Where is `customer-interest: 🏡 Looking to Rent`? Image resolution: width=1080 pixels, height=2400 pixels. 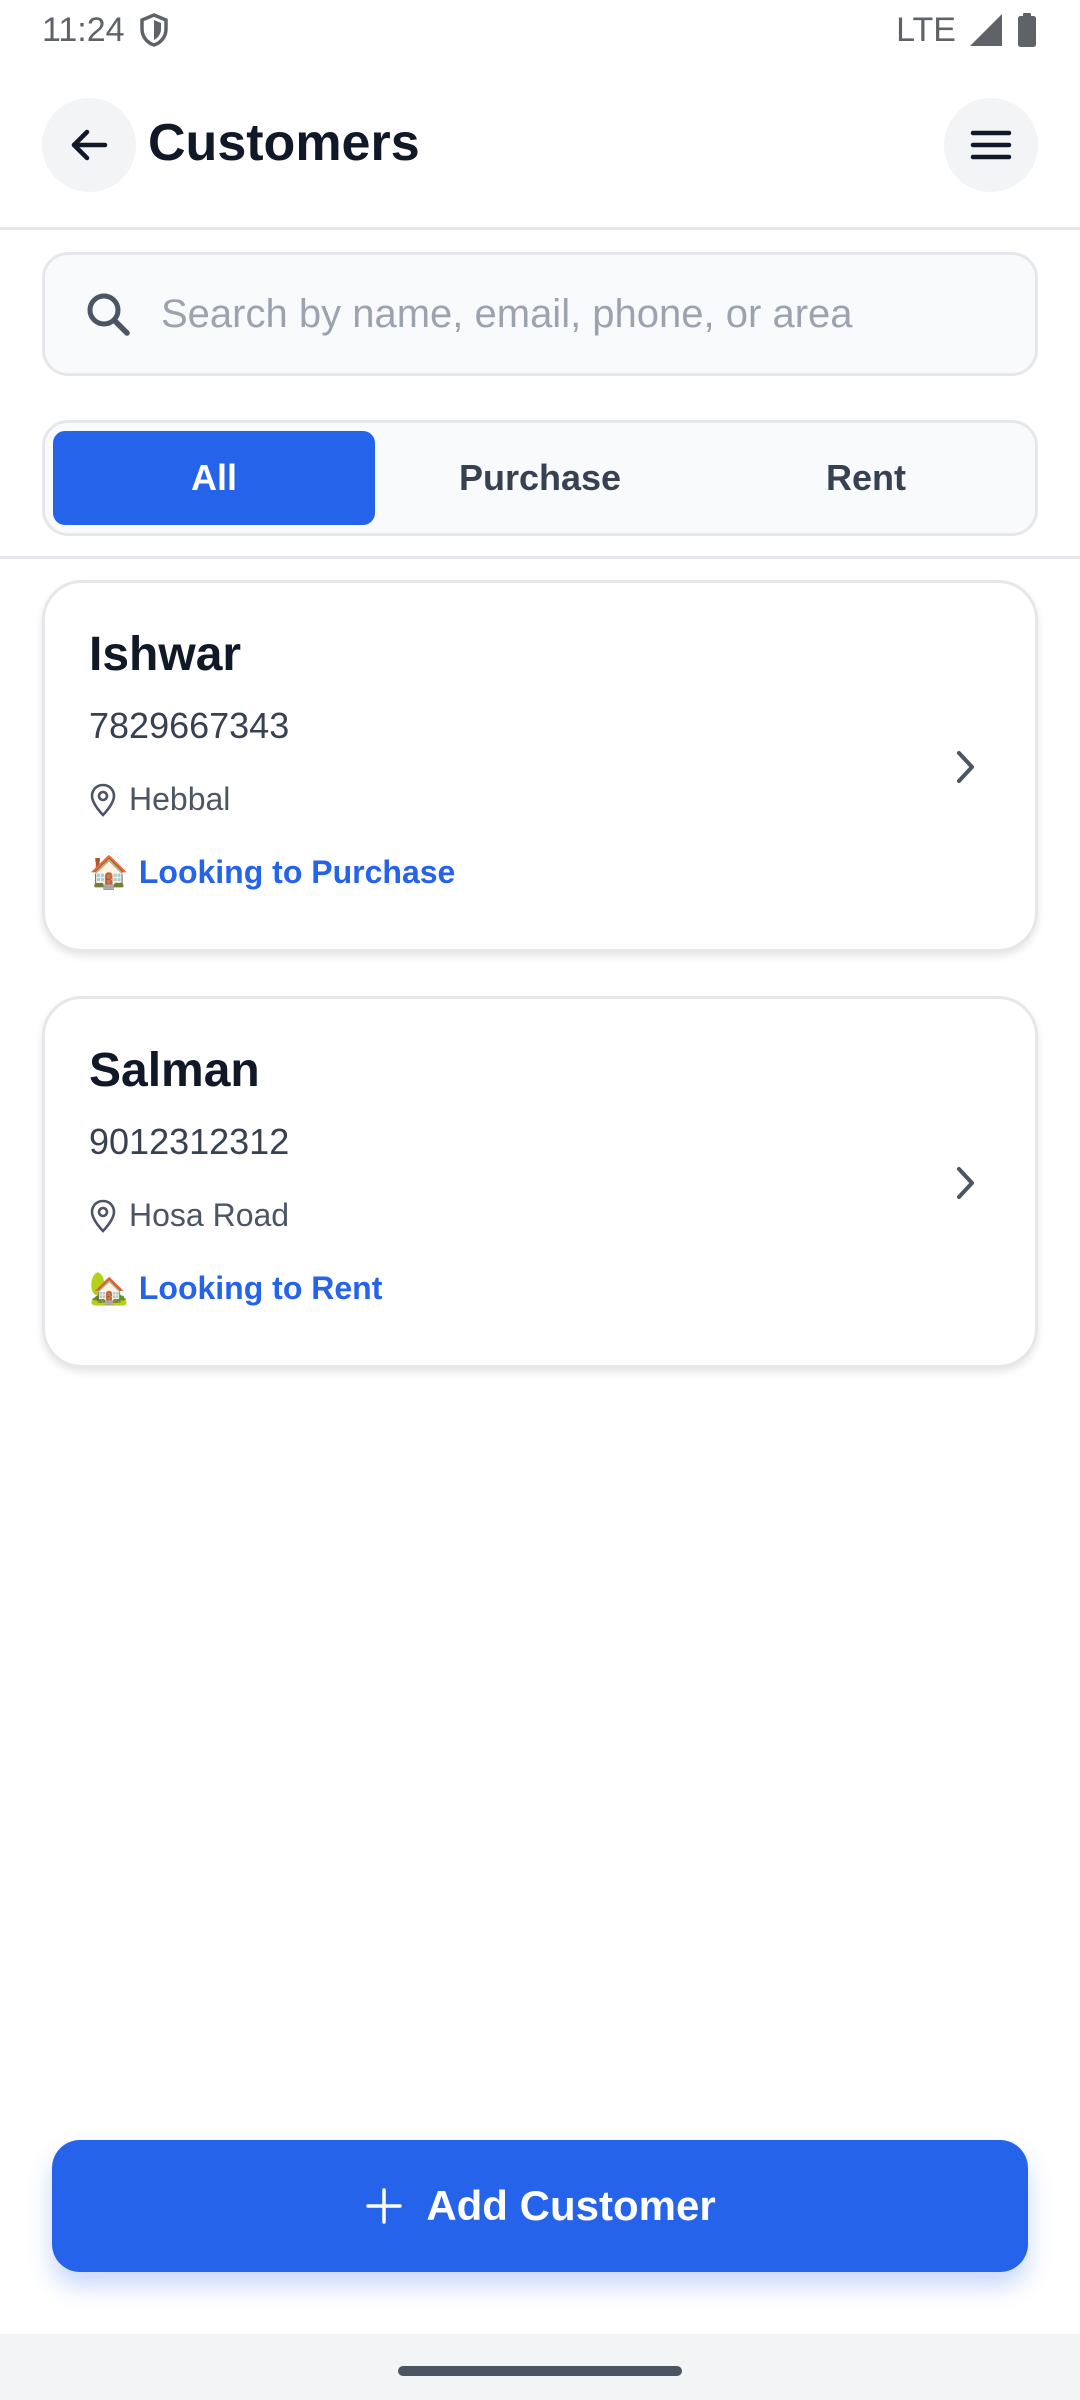 customer-interest: 🏡 Looking to Rent is located at coordinates (235, 1288).